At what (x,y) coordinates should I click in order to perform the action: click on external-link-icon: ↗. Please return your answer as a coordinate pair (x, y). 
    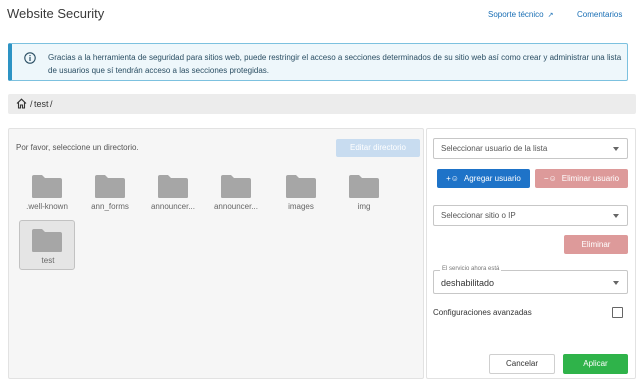
    Looking at the image, I should click on (550, 15).